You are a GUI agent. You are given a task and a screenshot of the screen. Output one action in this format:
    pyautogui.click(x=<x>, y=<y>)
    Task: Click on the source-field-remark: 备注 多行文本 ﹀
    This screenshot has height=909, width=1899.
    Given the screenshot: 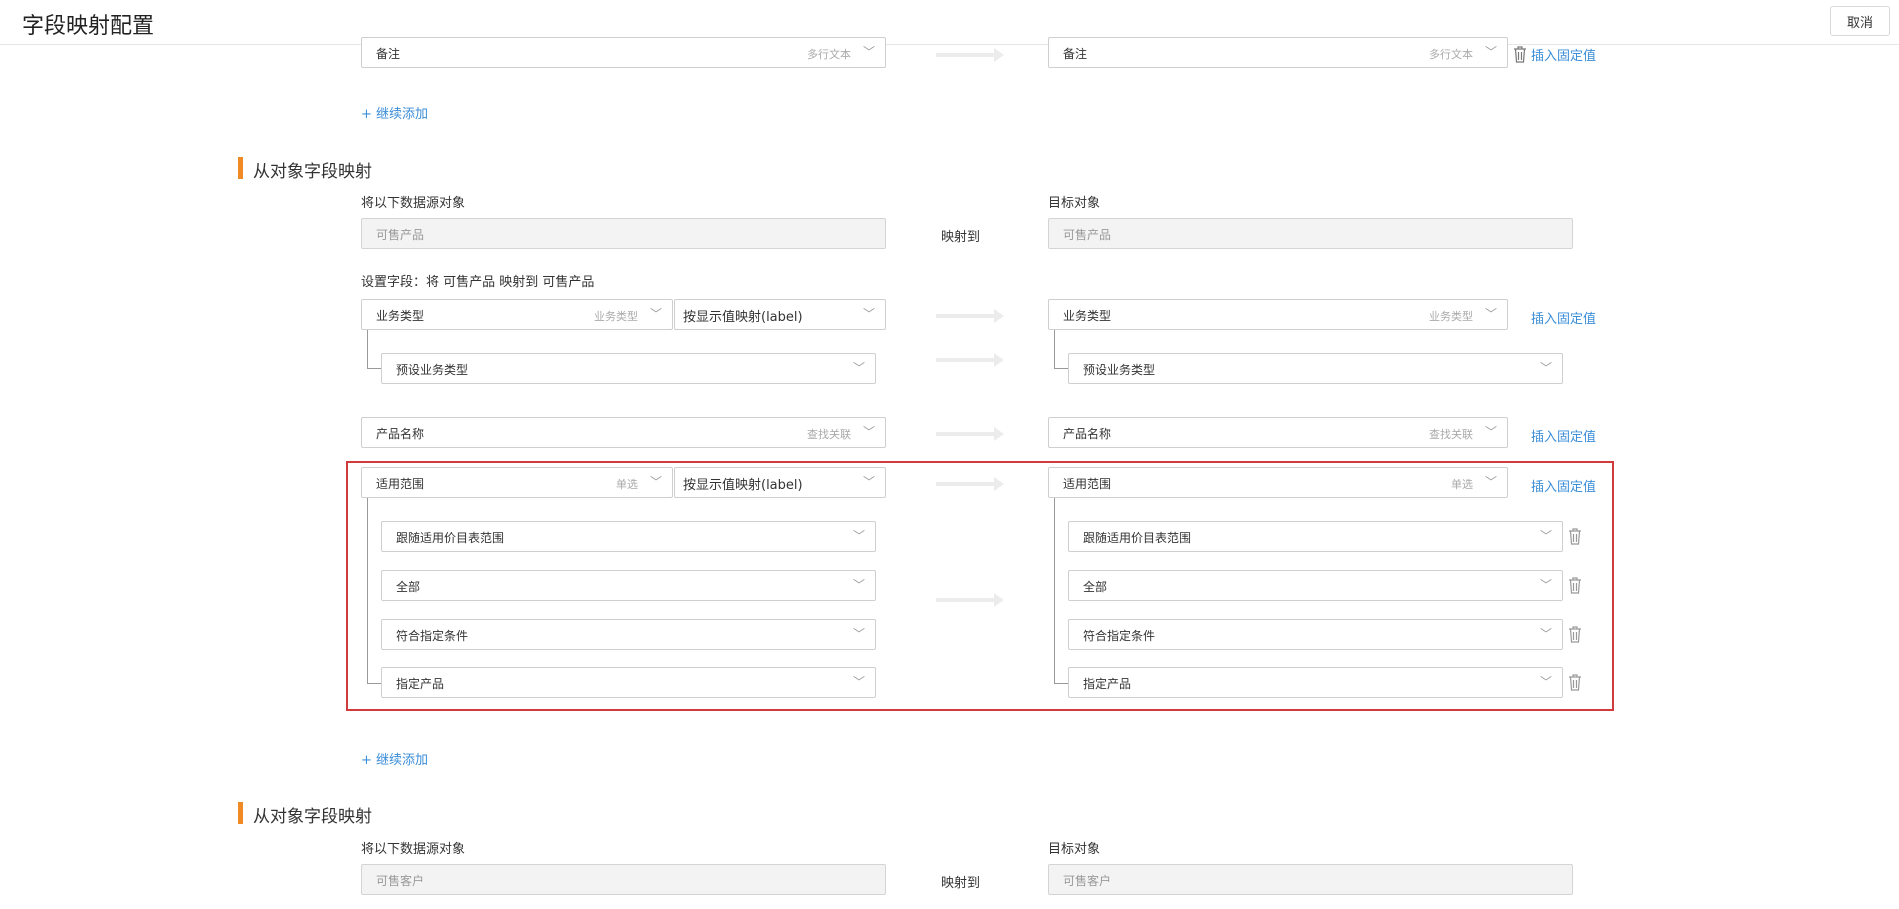 What is the action you would take?
    pyautogui.click(x=623, y=52)
    